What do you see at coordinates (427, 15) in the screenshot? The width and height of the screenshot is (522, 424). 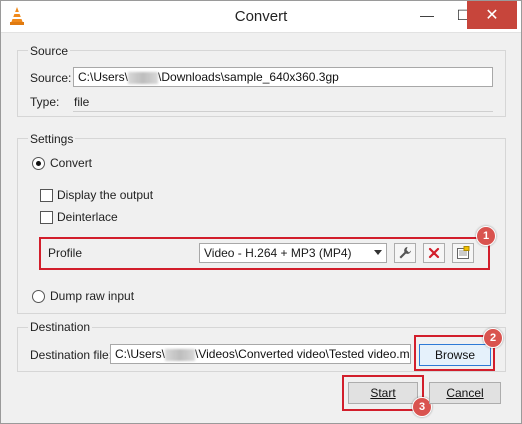 I see `minimize-button: —` at bounding box center [427, 15].